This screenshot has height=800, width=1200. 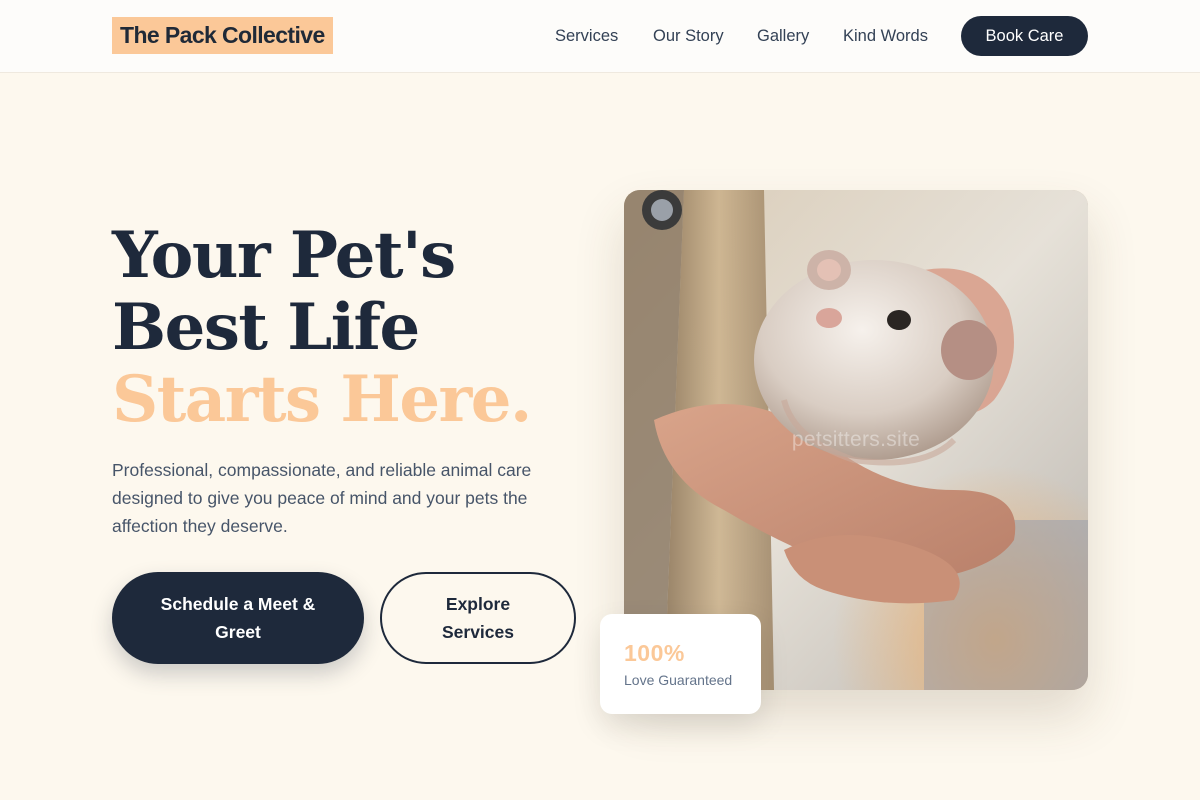 What do you see at coordinates (478, 618) in the screenshot?
I see `explore-services-button: Explore Services` at bounding box center [478, 618].